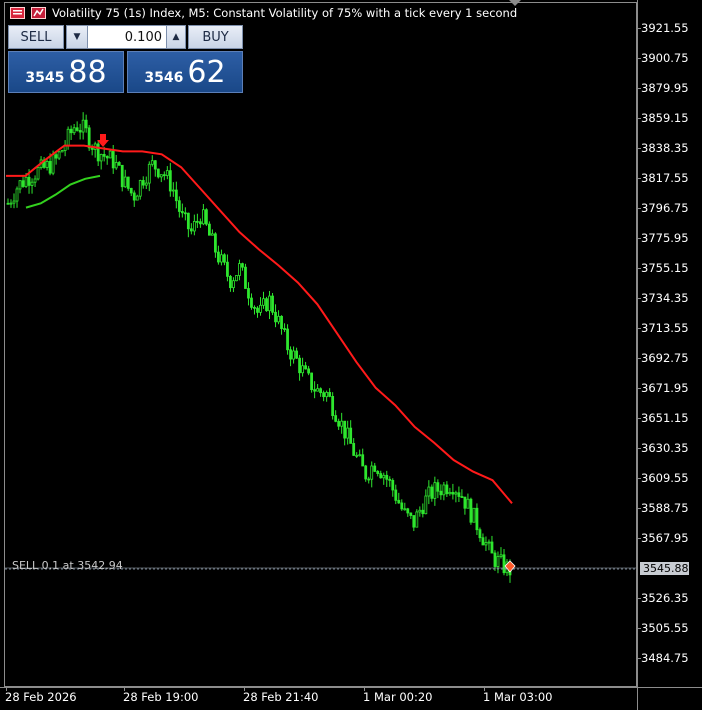 This screenshot has height=710, width=702. What do you see at coordinates (45, 78) in the screenshot?
I see `sell-price-major: 3545` at bounding box center [45, 78].